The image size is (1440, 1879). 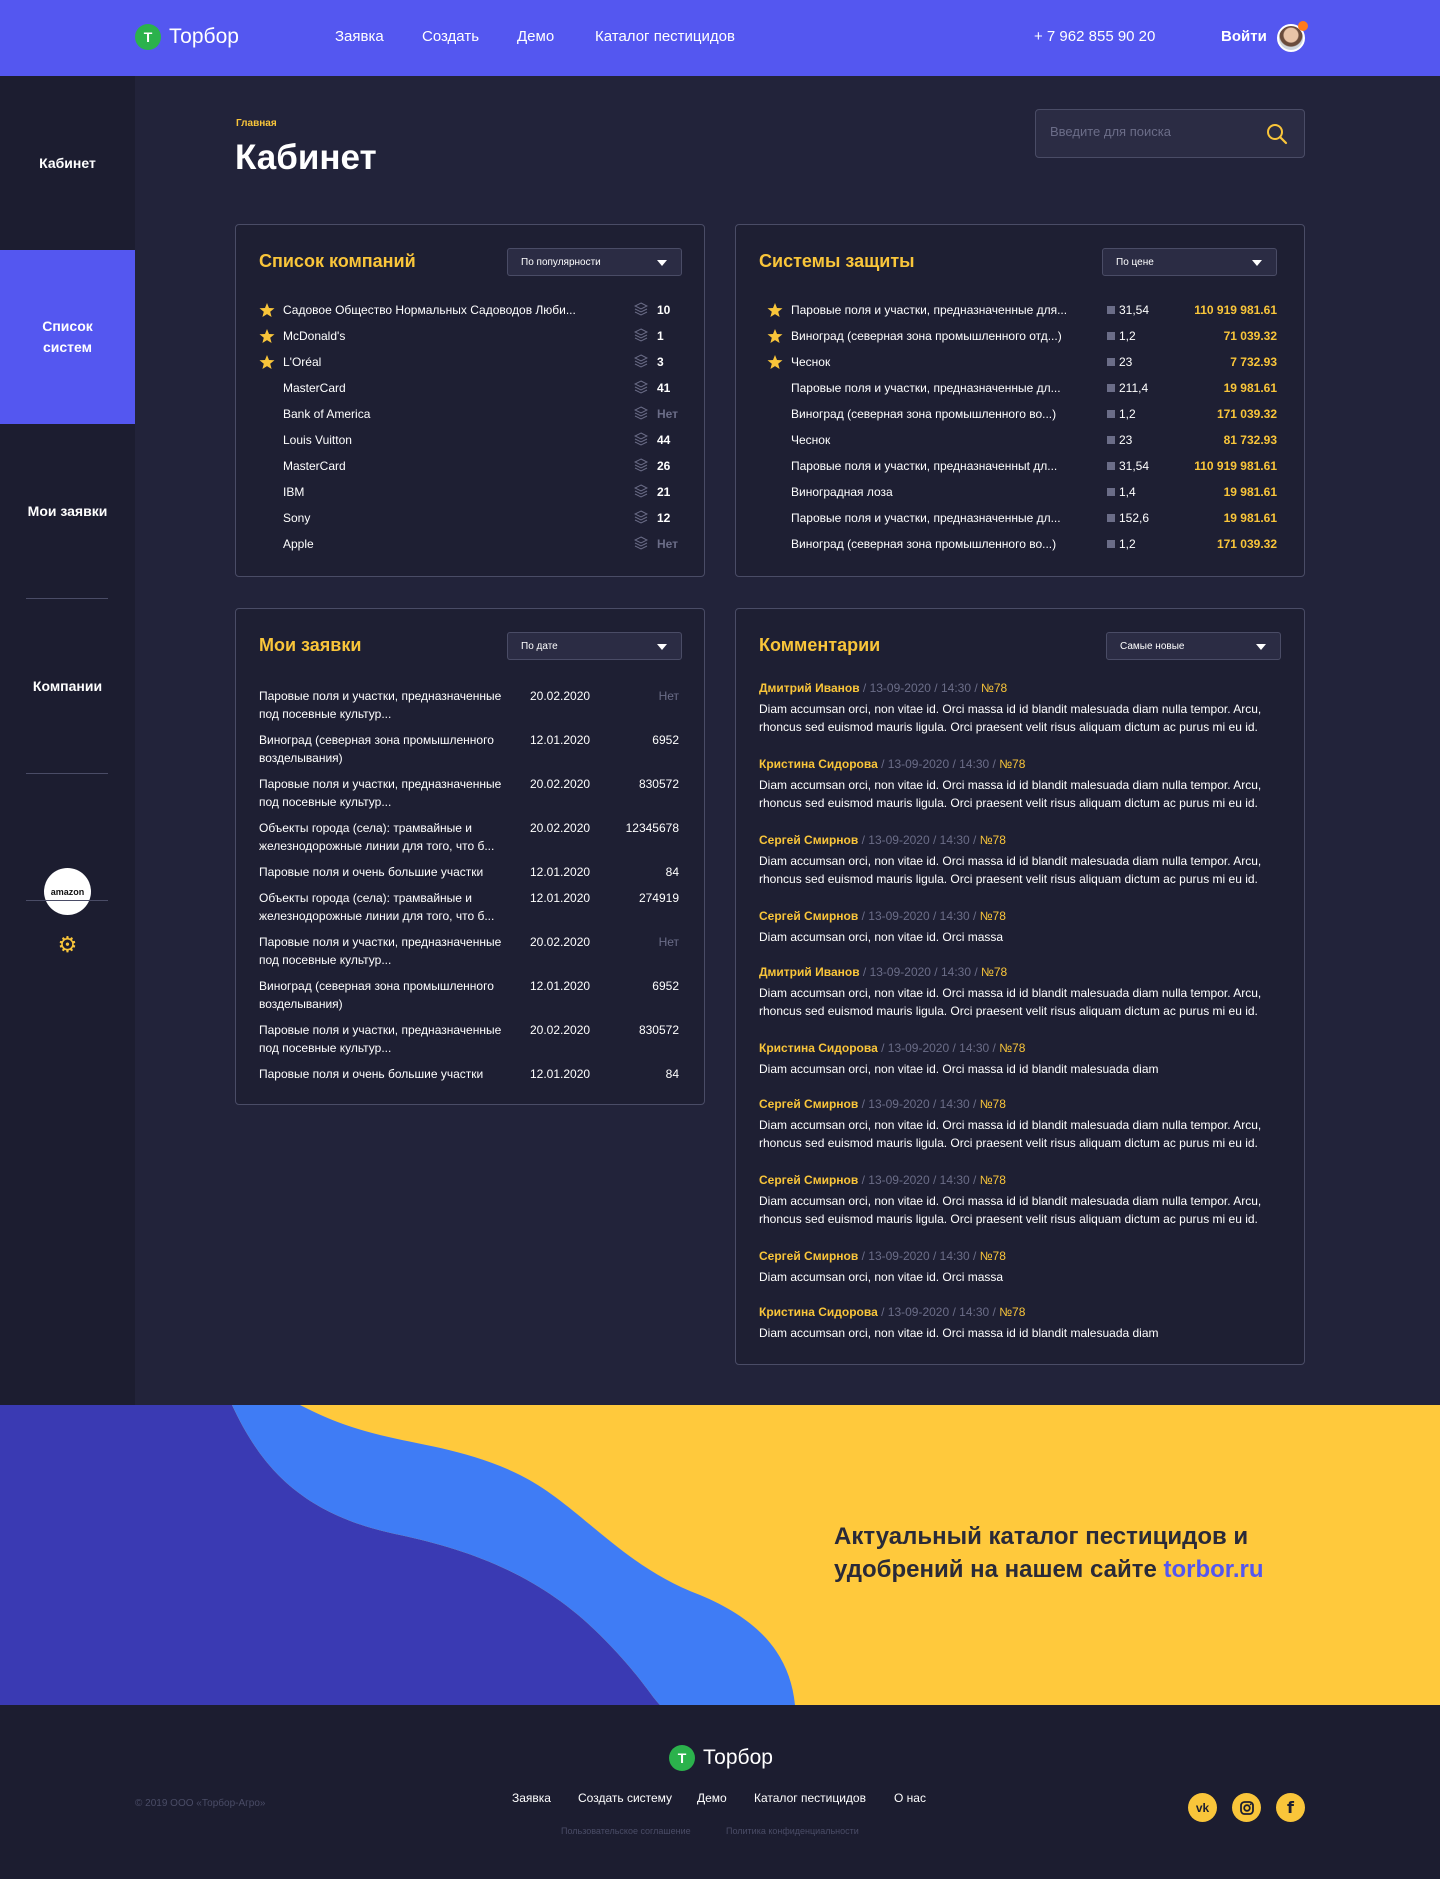 I want to click on brand-logo: Т Торбор, so click(x=187, y=37).